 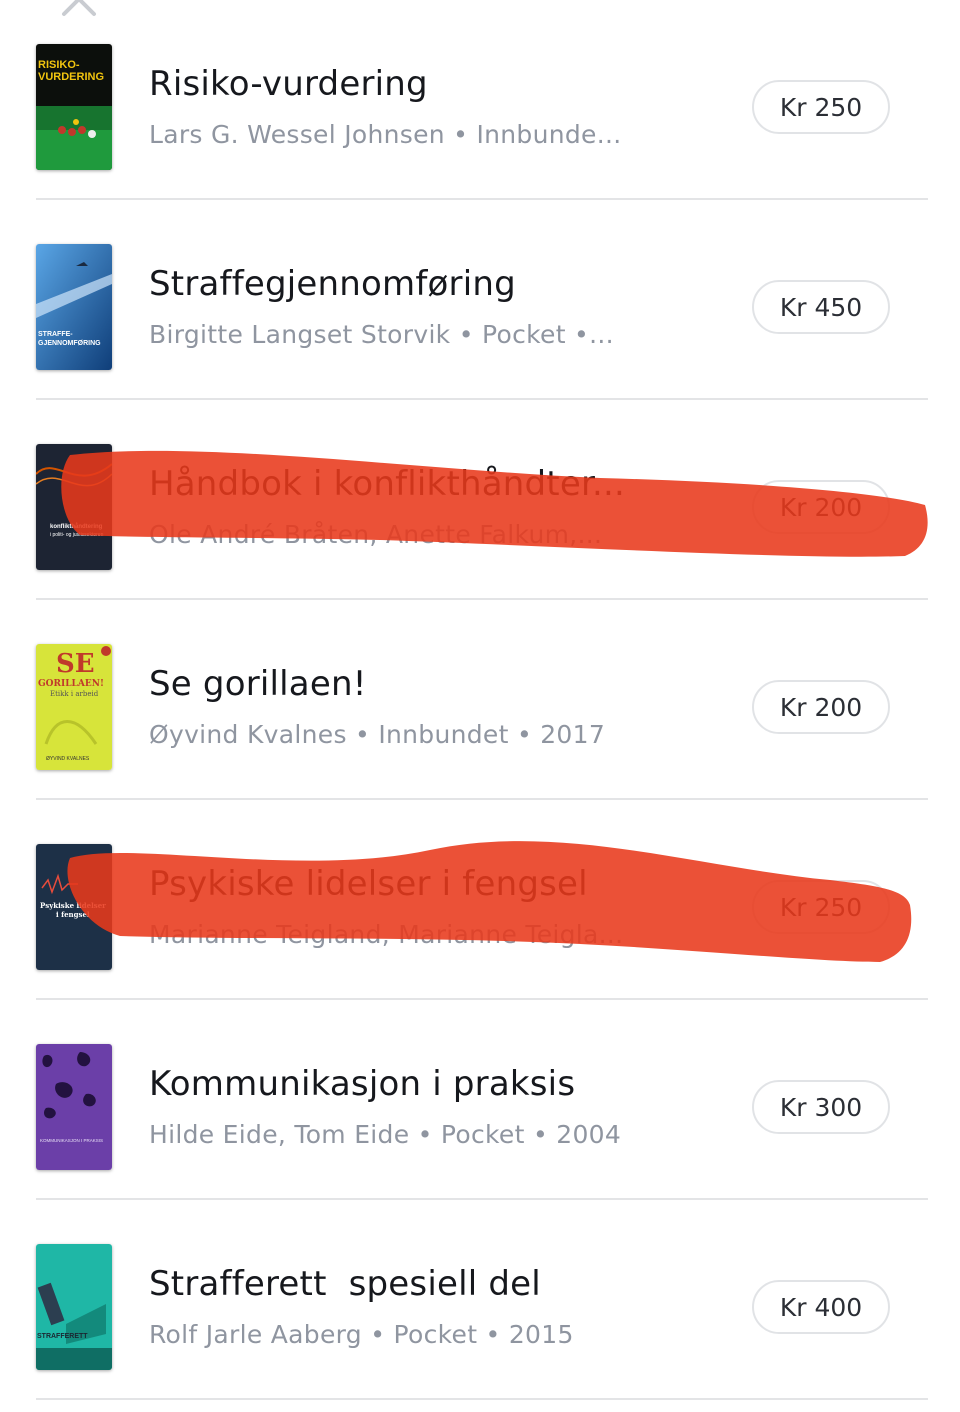 I want to click on book-title: Kommunikasjon i praksis, so click(x=362, y=1084).